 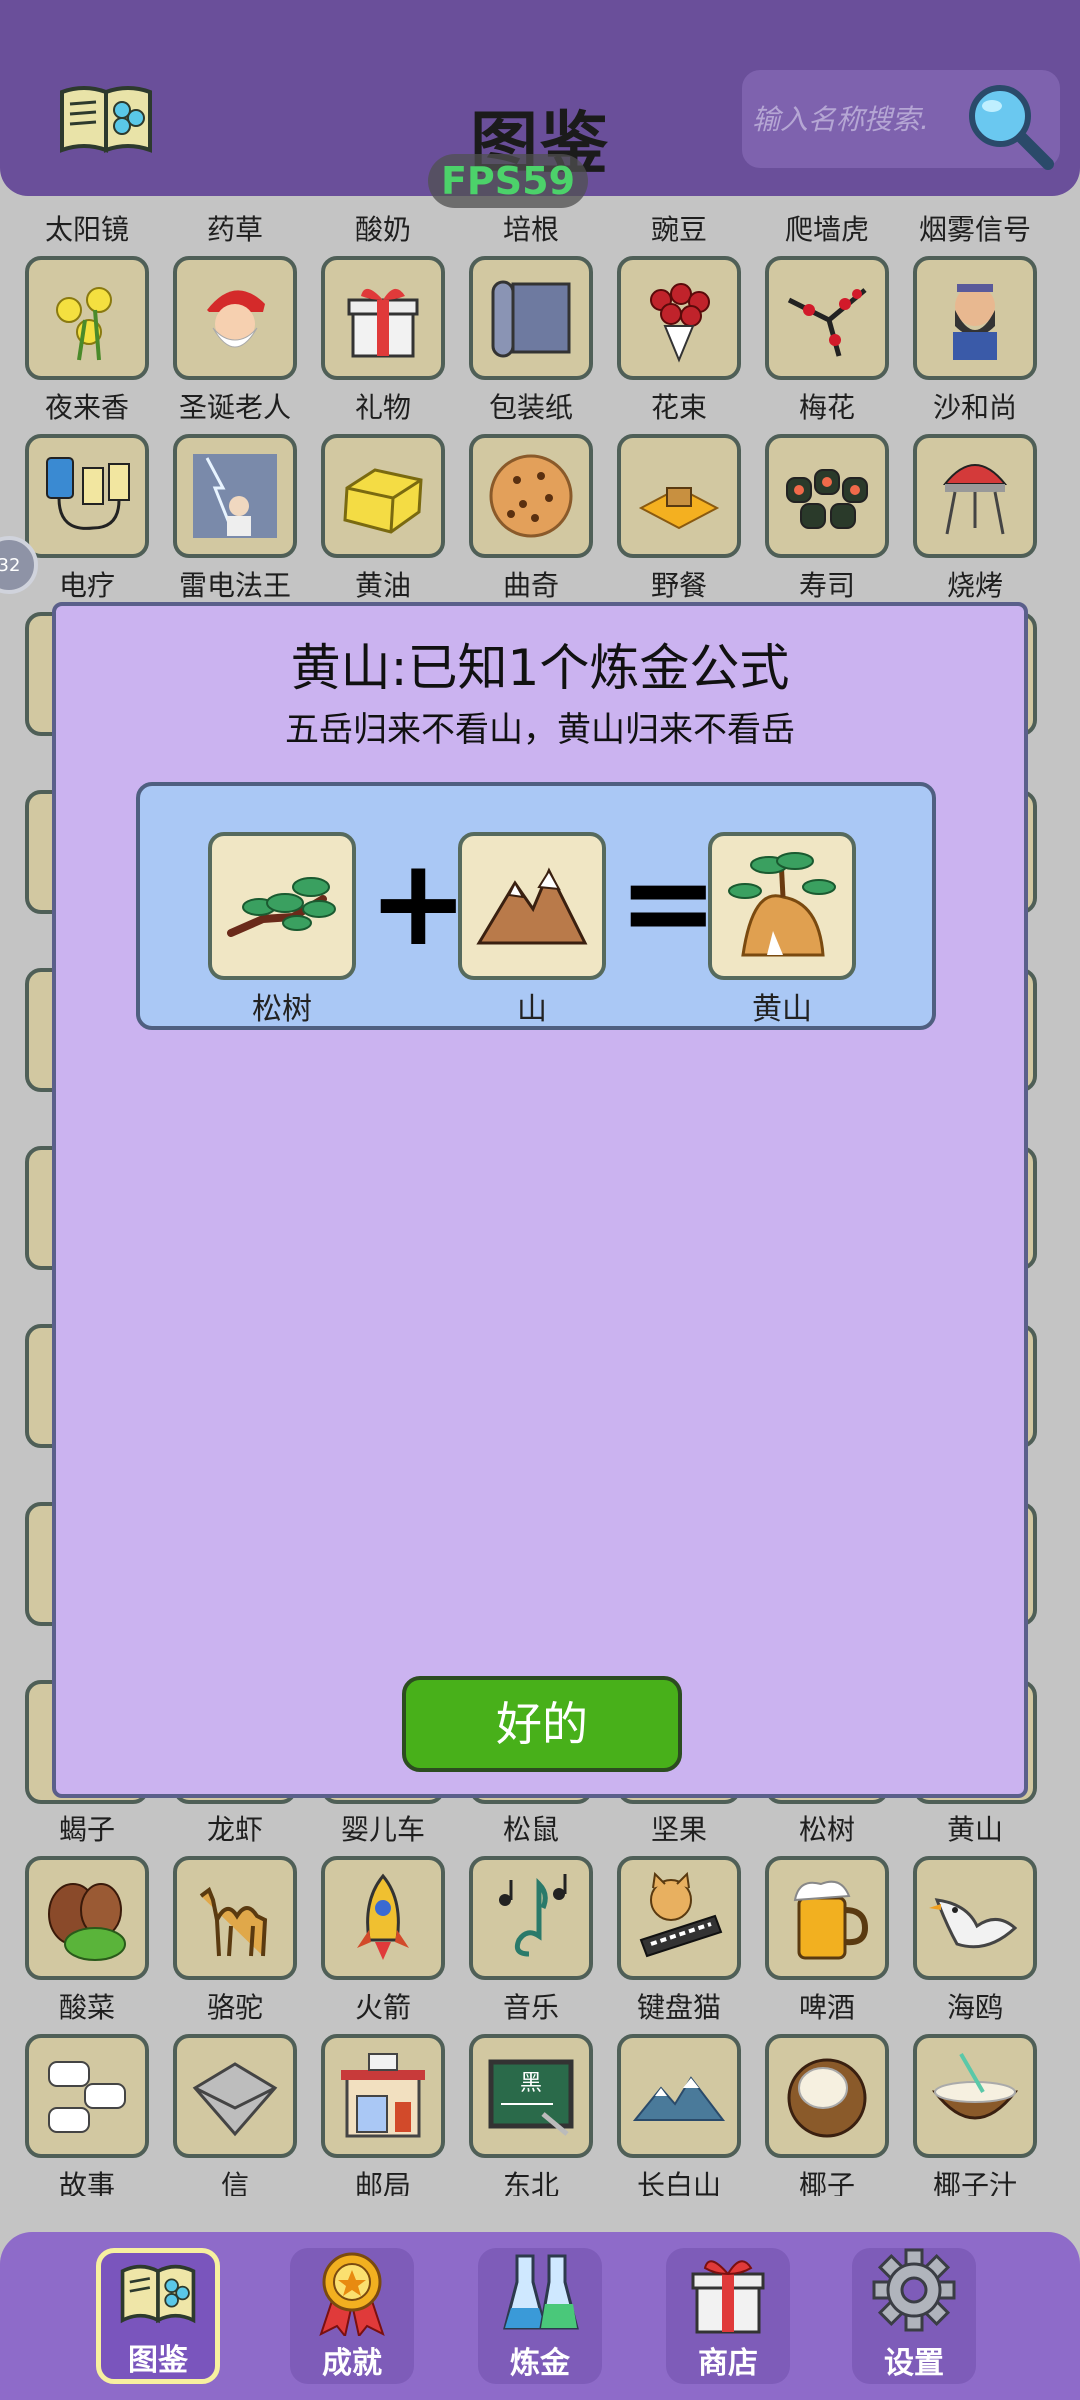 I want to click on camel-icon, so click(x=233, y=1921).